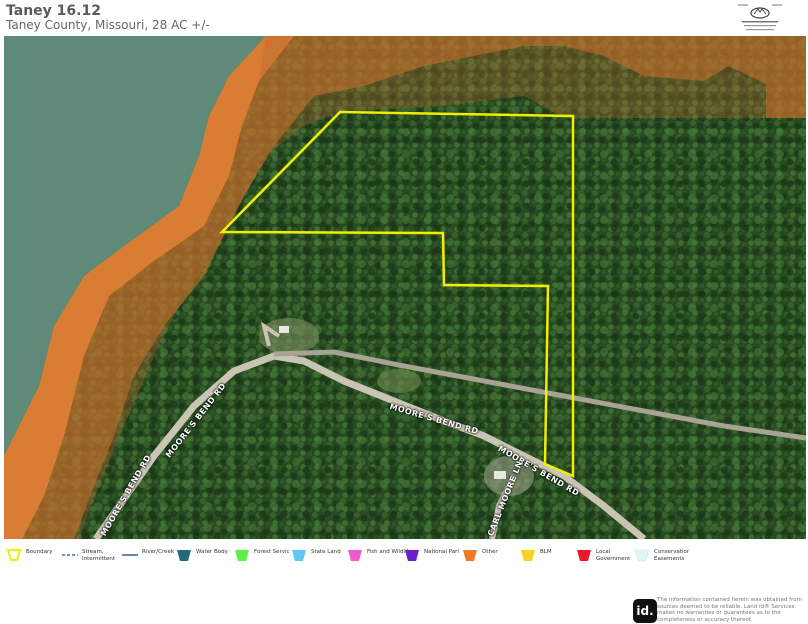  Describe the element at coordinates (108, 25) in the screenshot. I see `map-subtitle: Taney County, Missouri, 28 AC +/-` at that location.